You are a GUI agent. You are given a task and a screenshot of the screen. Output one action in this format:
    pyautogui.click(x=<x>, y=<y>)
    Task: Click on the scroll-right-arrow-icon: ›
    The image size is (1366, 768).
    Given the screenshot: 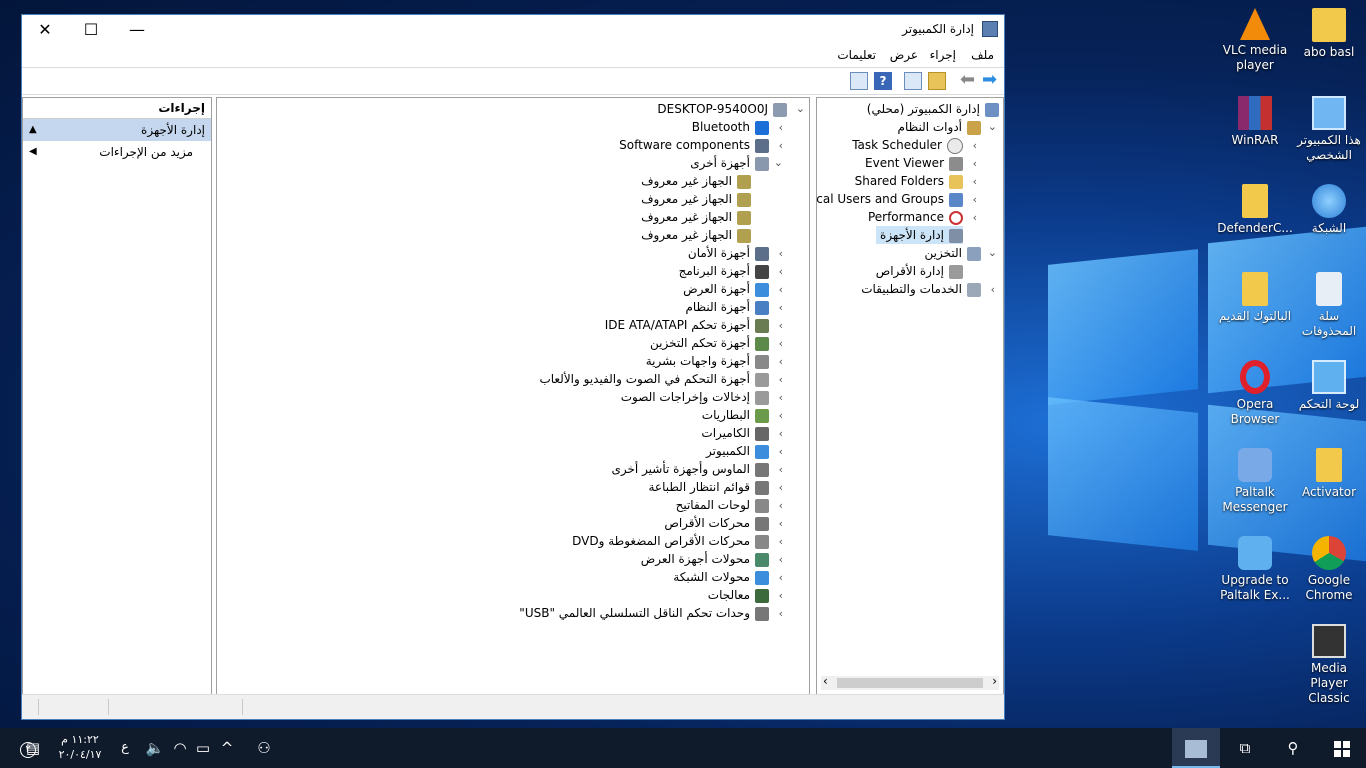 What is the action you would take?
    pyautogui.click(x=994, y=681)
    